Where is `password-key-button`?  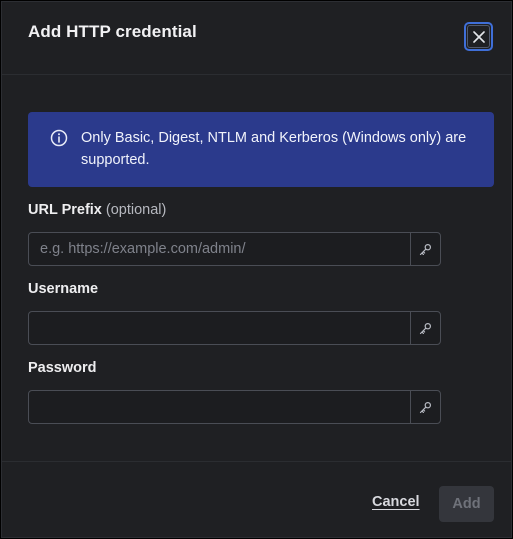 password-key-button is located at coordinates (425, 407).